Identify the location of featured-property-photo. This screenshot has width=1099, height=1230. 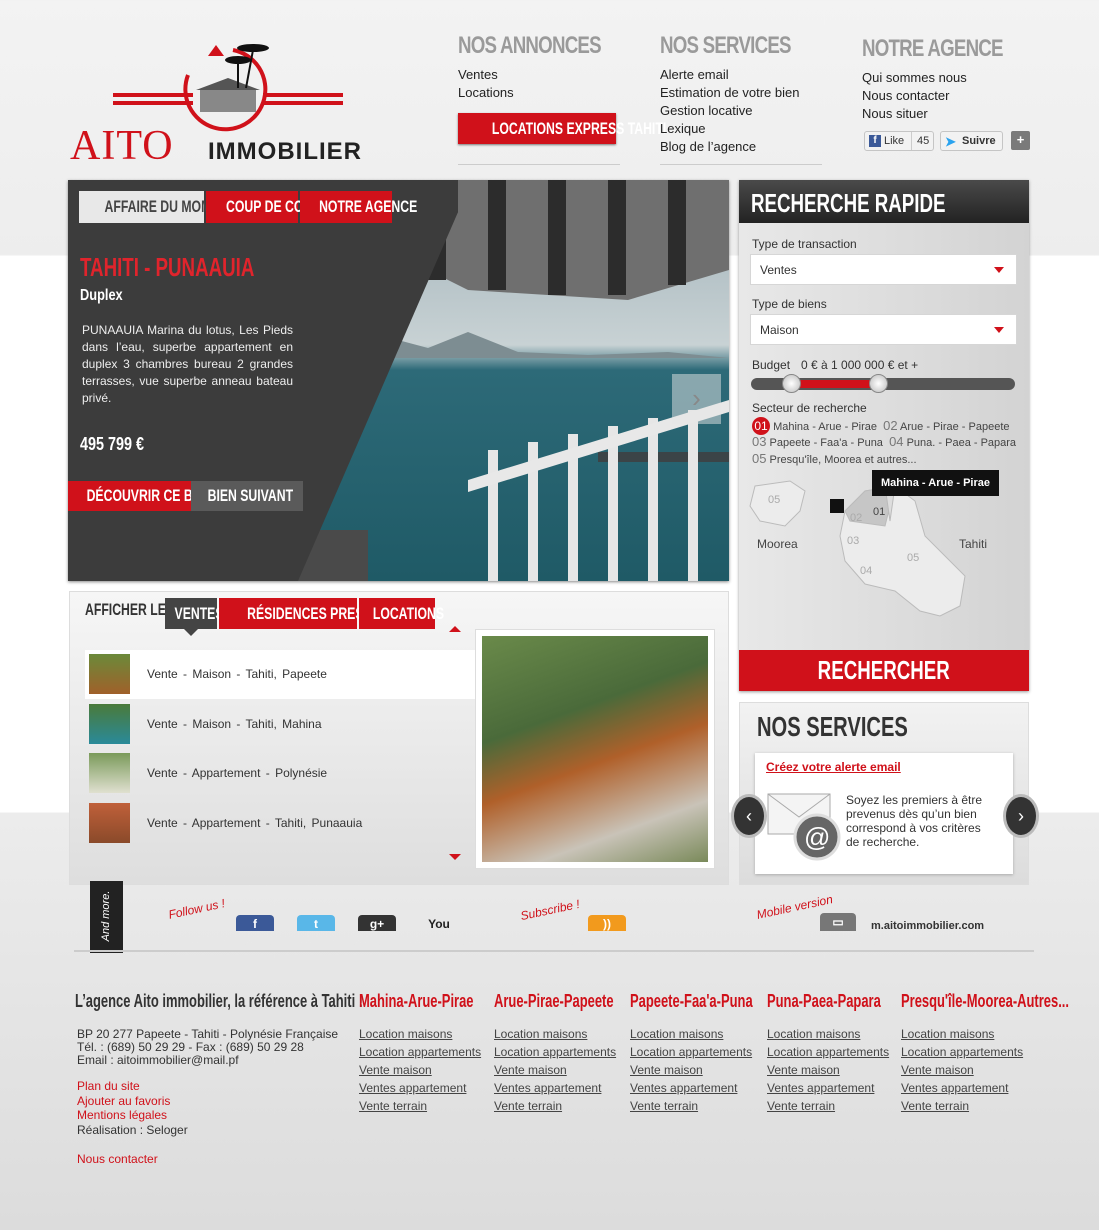
(595, 749).